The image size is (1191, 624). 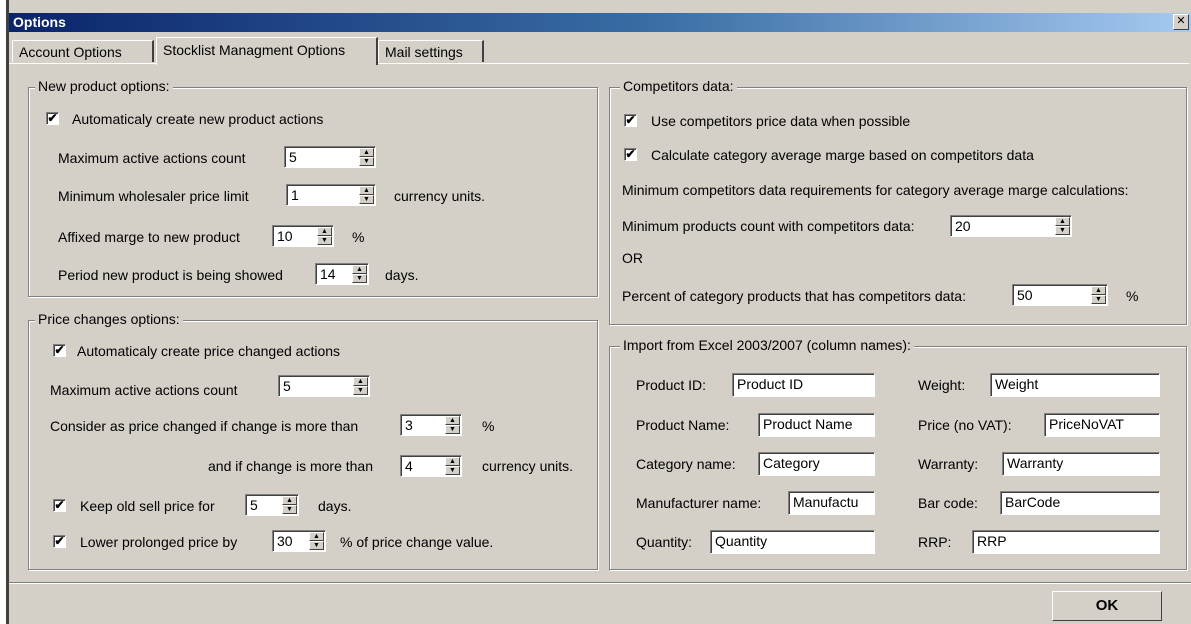 What do you see at coordinates (630, 154) in the screenshot?
I see `comp-calc-checkbox: ✔` at bounding box center [630, 154].